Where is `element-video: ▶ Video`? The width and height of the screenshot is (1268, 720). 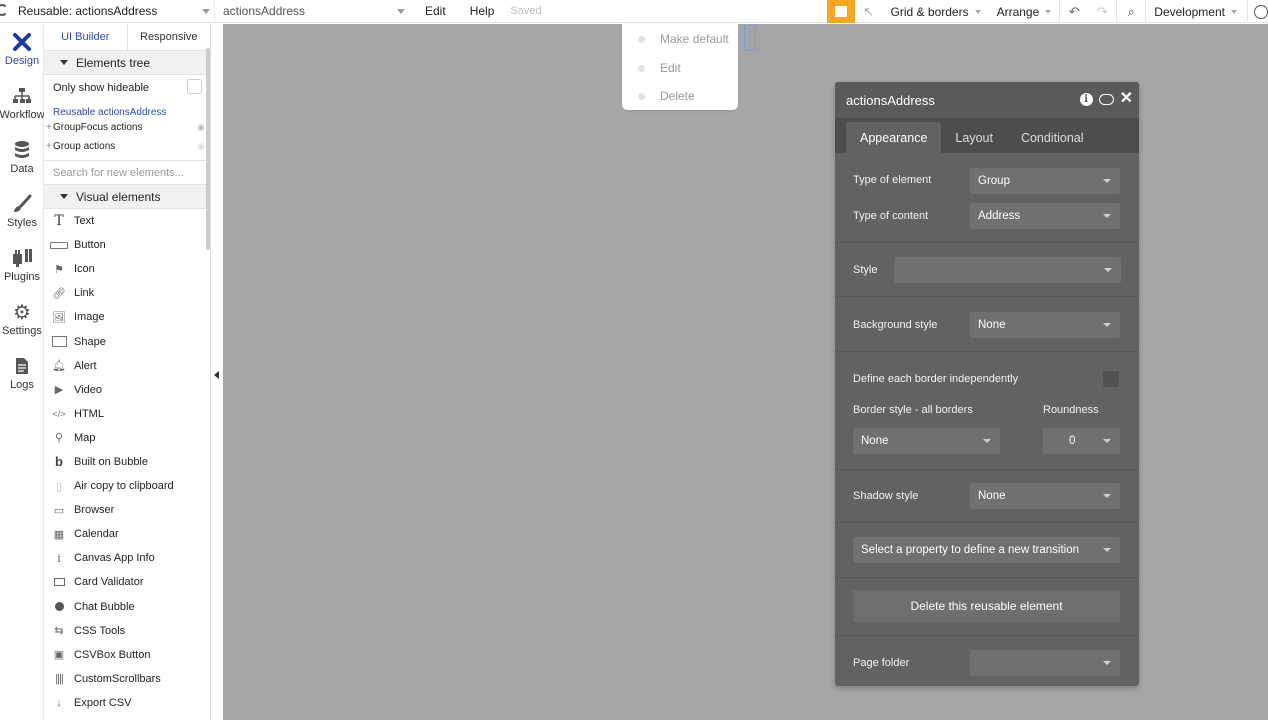
element-video: ▶ Video is located at coordinates (127, 390).